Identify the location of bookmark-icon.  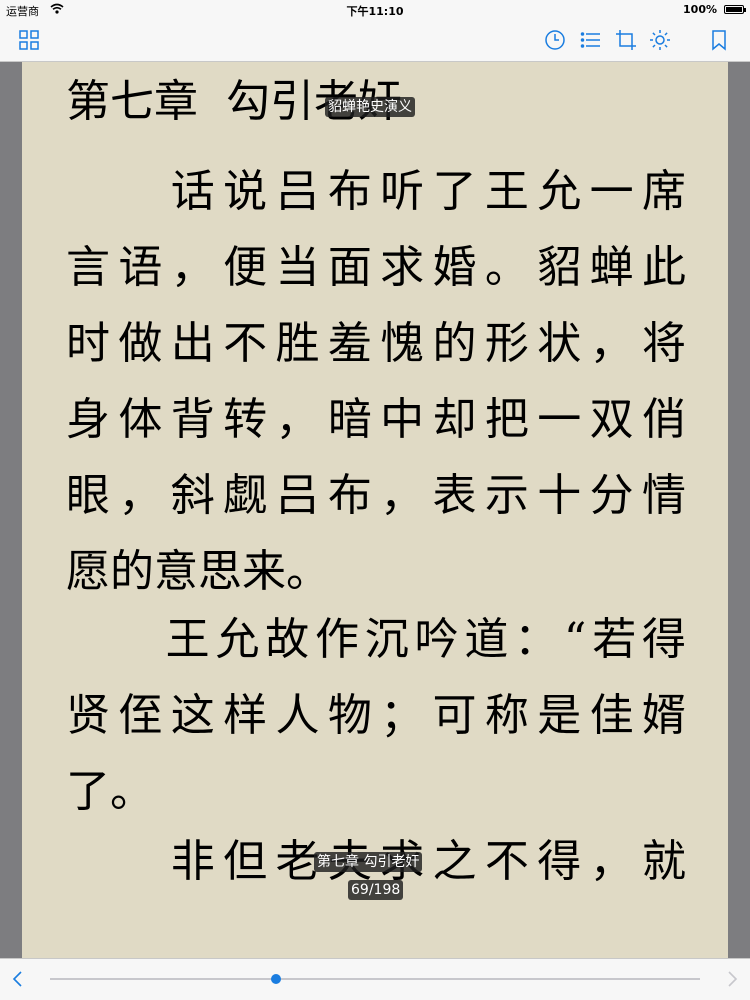
(719, 40).